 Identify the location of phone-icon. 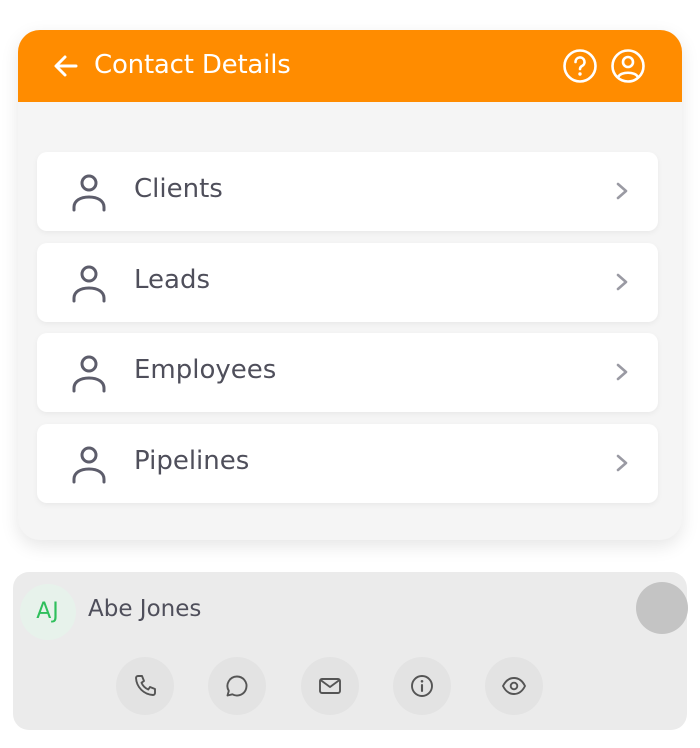
(145, 685).